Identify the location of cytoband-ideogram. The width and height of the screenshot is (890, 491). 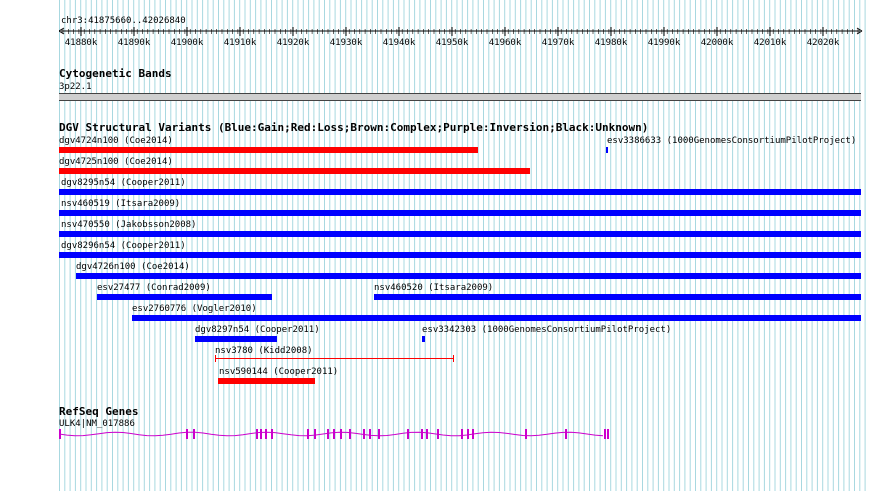
(460, 97).